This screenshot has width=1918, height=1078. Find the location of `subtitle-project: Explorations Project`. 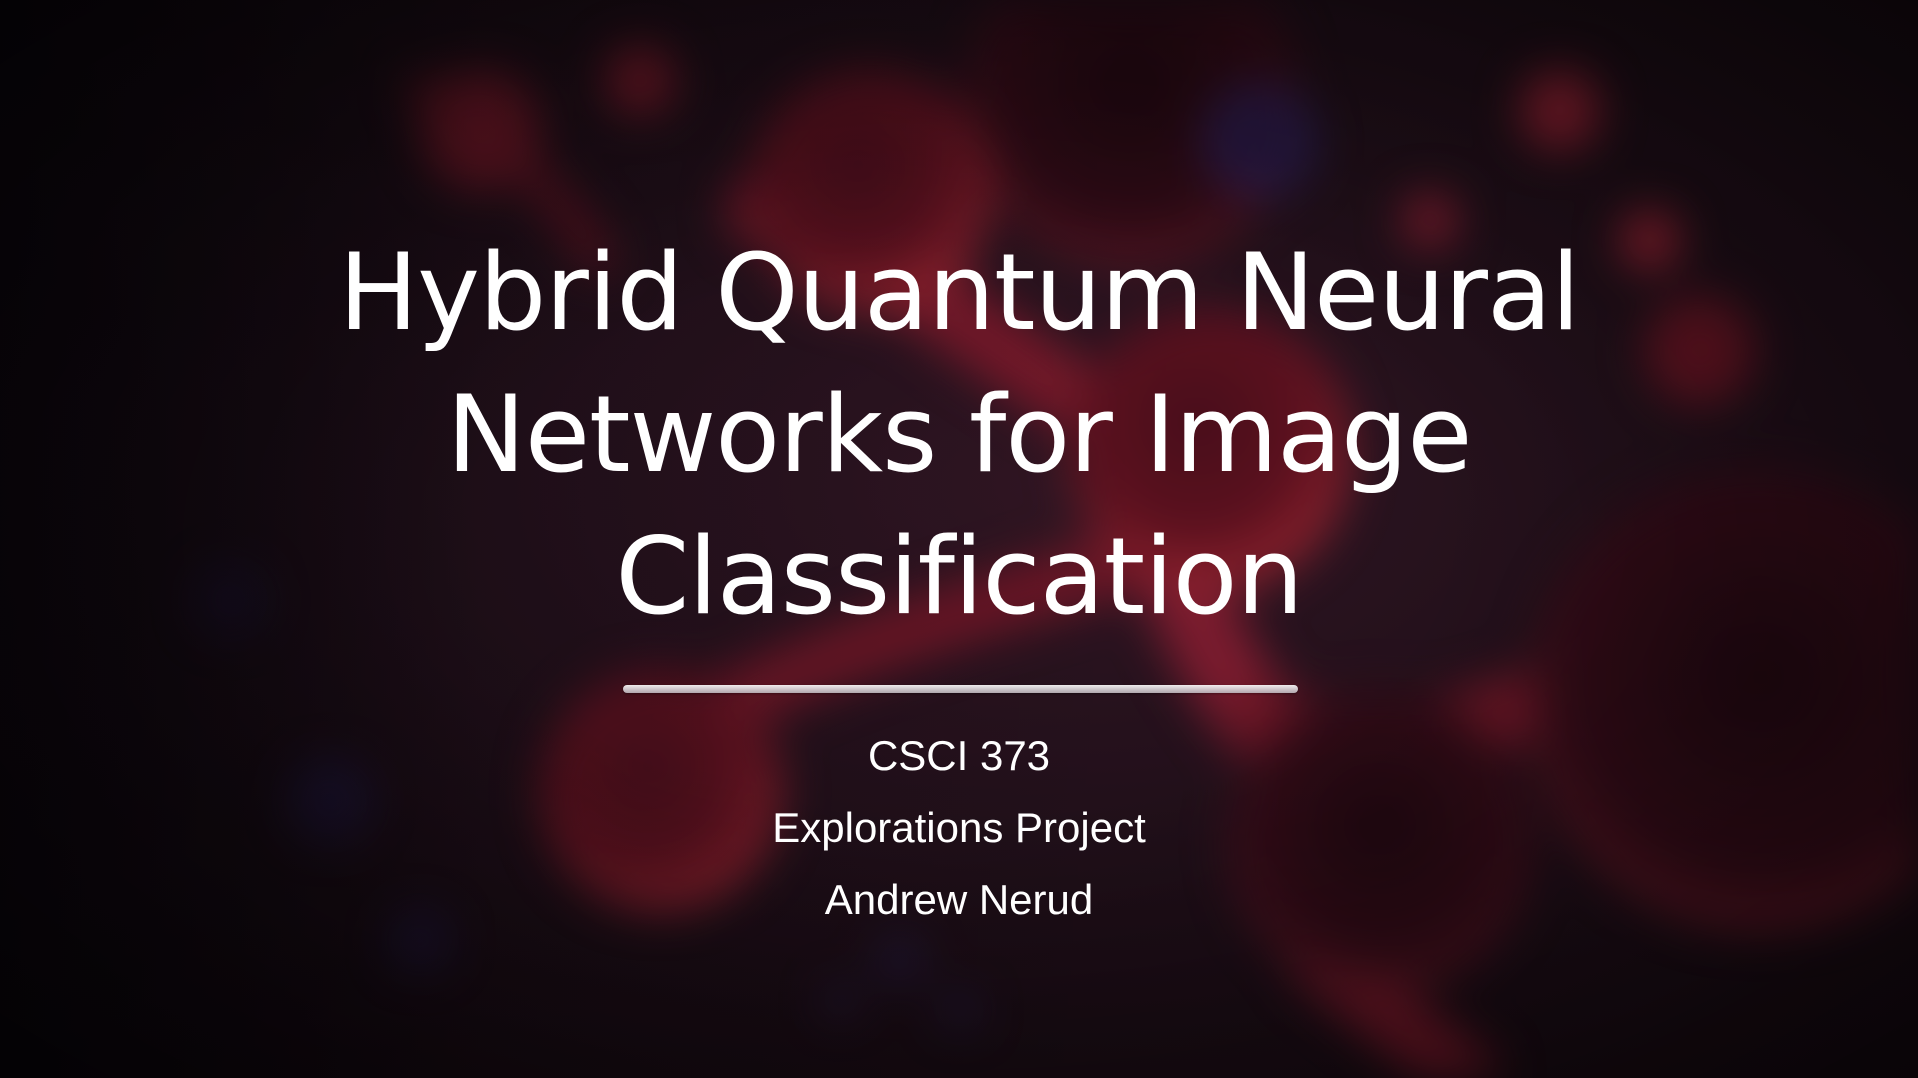

subtitle-project: Explorations Project is located at coordinates (959, 827).